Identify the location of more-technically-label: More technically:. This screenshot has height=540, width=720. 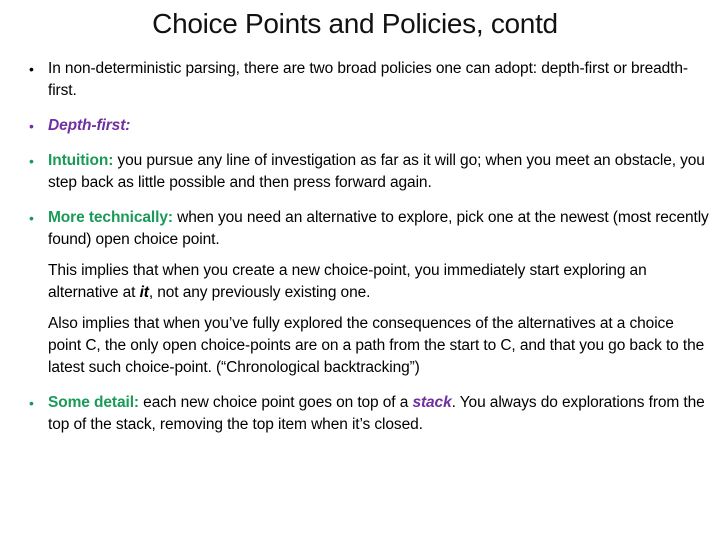
(110, 217).